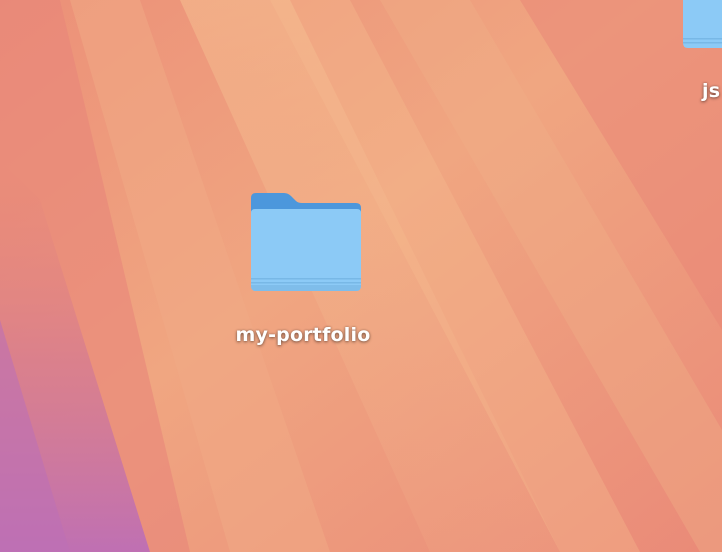  I want to click on folder-label: my-portfolio, so click(303, 335).